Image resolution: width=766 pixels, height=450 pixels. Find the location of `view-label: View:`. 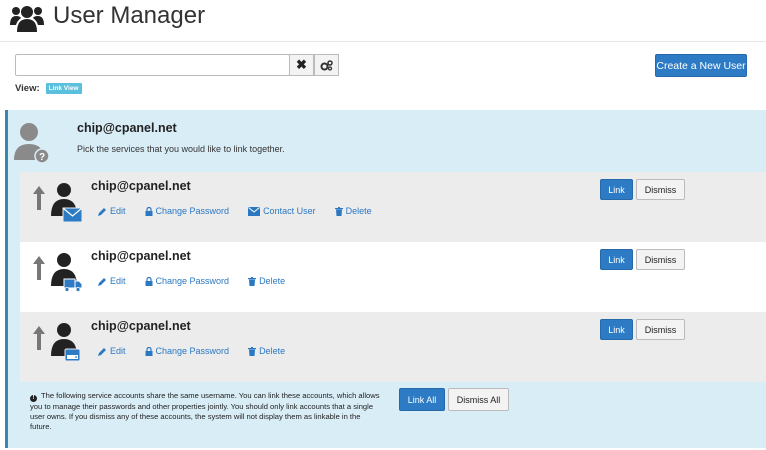

view-label: View: is located at coordinates (27, 88).